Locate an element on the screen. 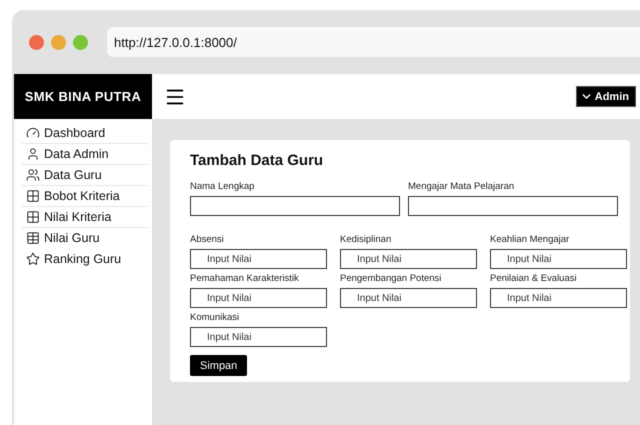 The image size is (640, 425). star-icon is located at coordinates (33, 259).